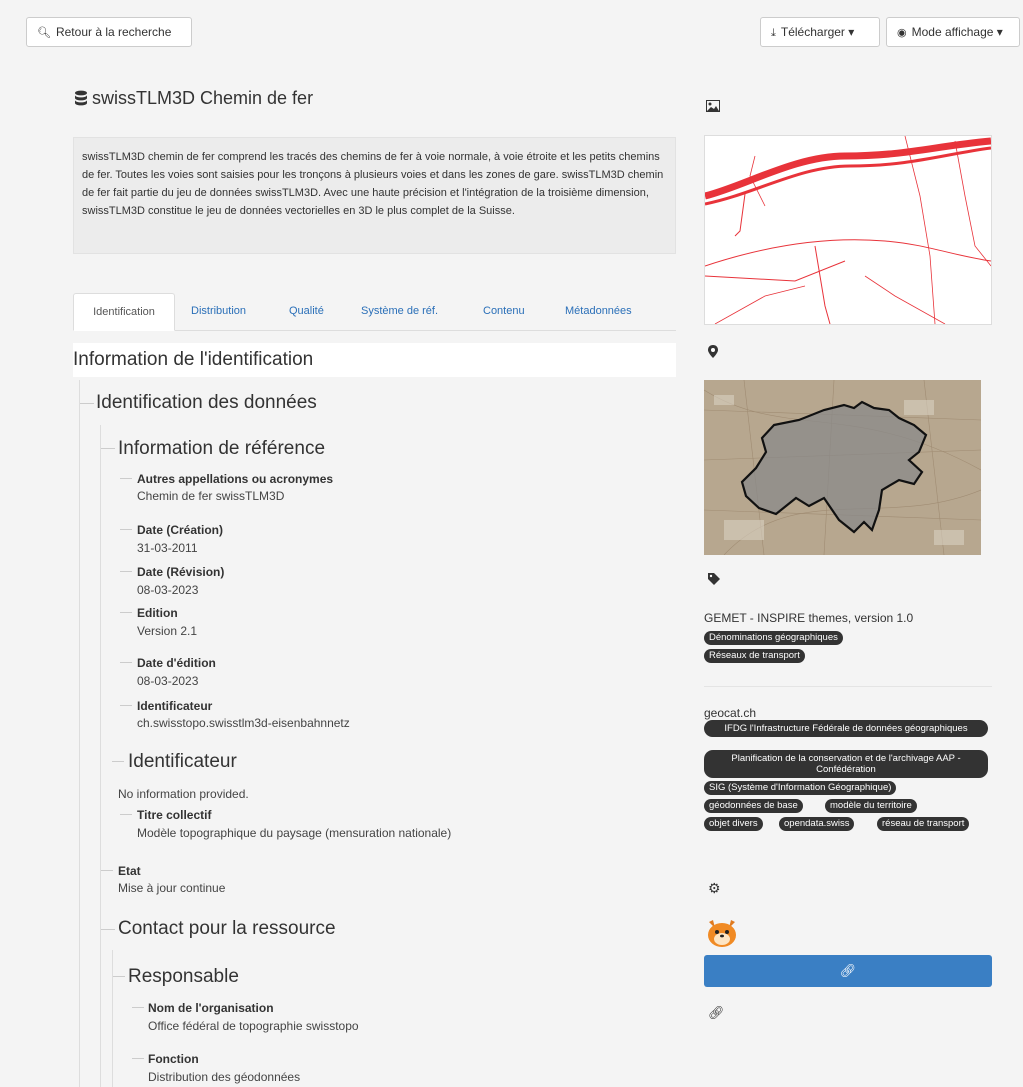 Image resolution: width=1023 pixels, height=1087 pixels. I want to click on preview-thumbnail, so click(848, 230).